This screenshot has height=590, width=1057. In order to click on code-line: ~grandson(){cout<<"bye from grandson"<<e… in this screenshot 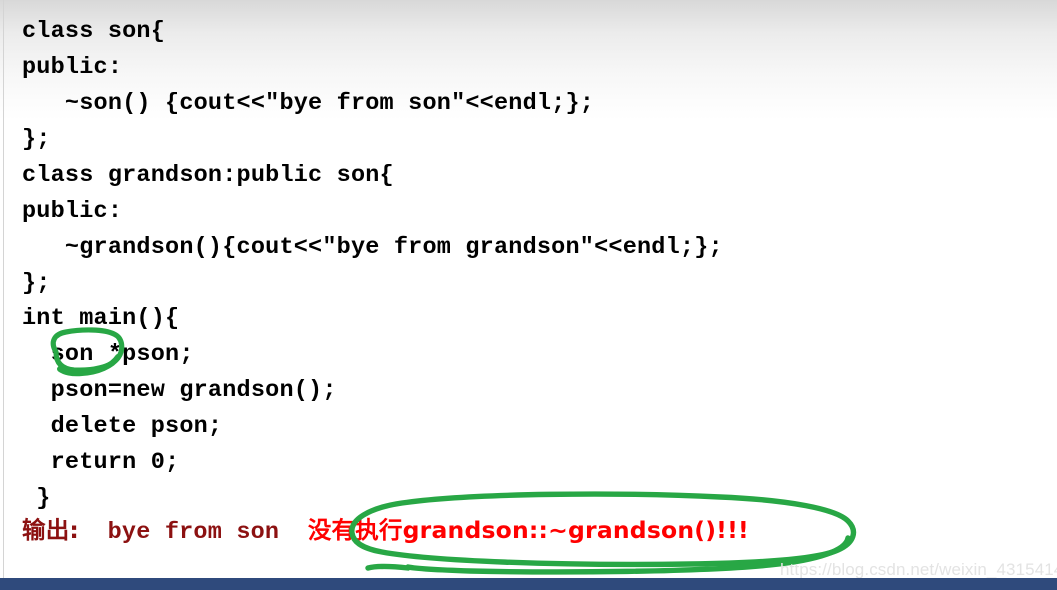, I will do `click(372, 247)`.